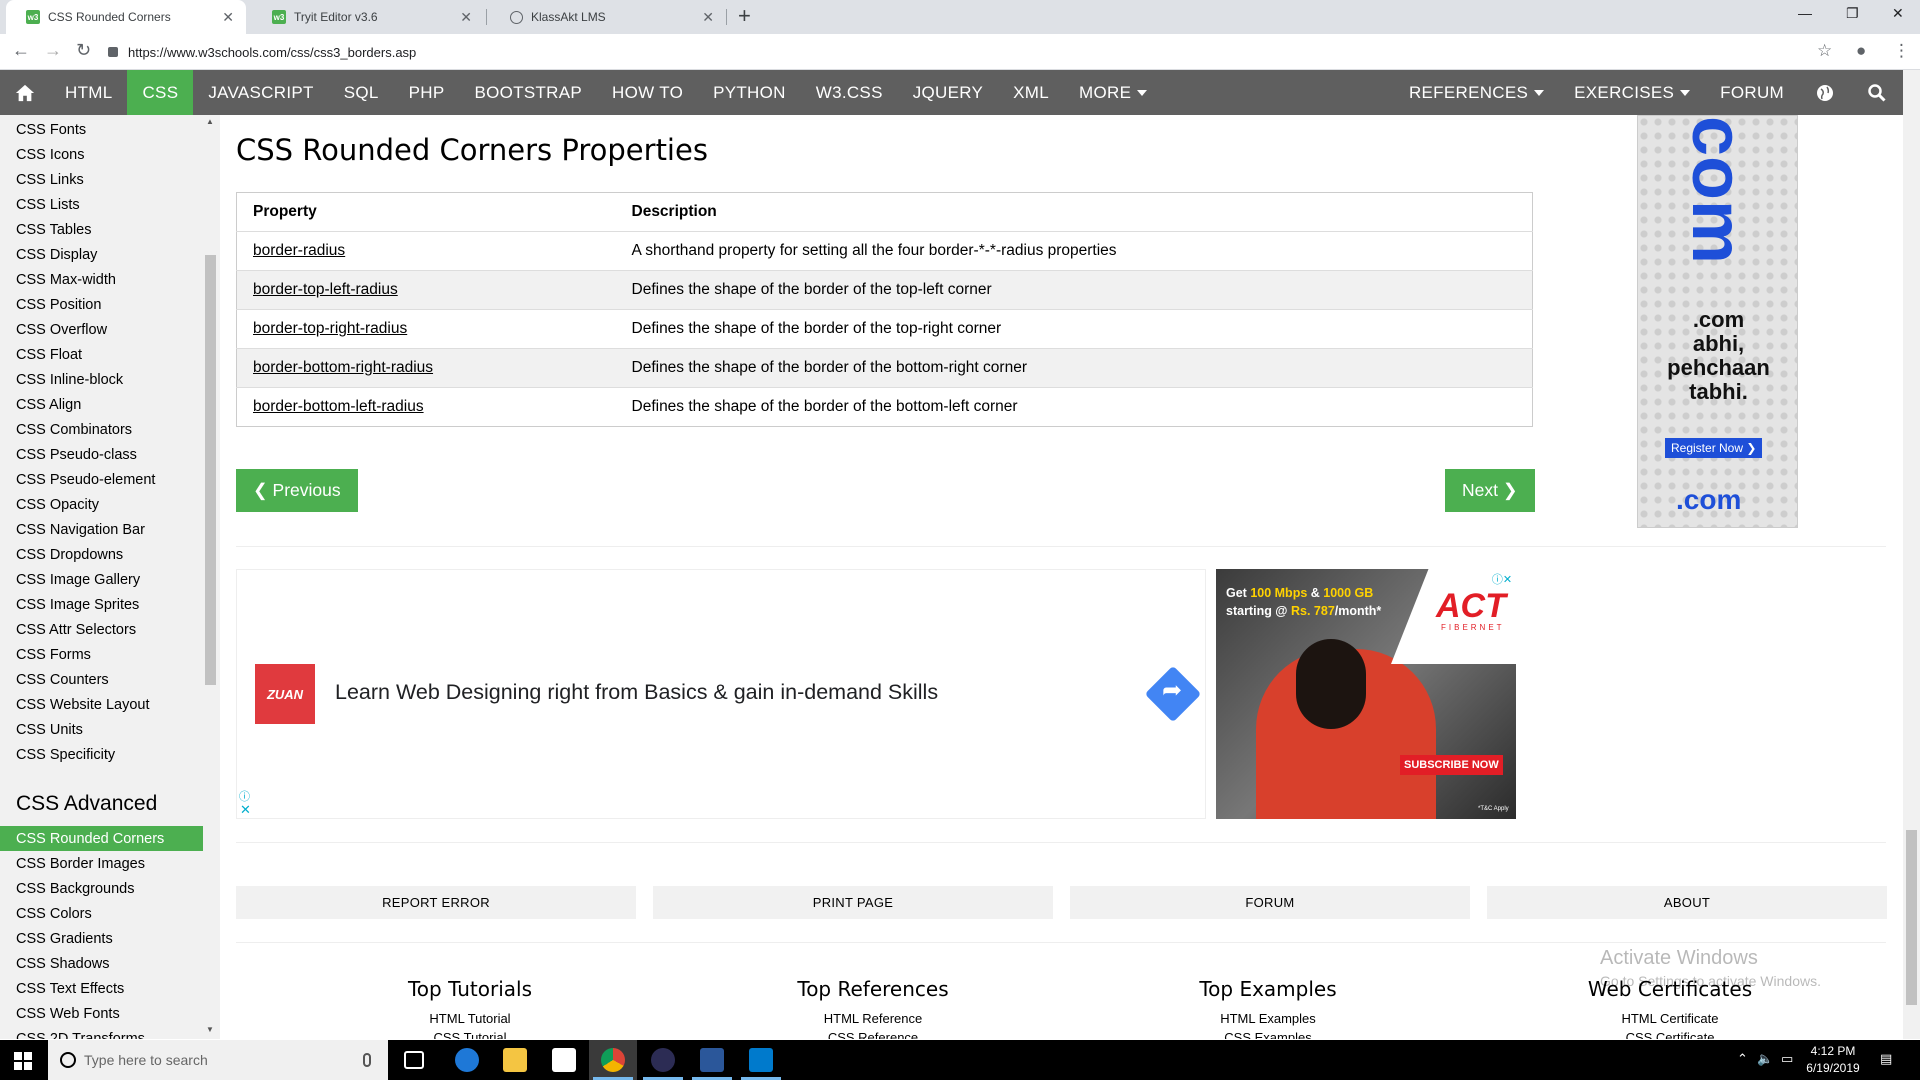 This screenshot has height=1080, width=1920. What do you see at coordinates (1451, 765) in the screenshot?
I see `subscribe-now-button: SUBSCRIBE NOW` at bounding box center [1451, 765].